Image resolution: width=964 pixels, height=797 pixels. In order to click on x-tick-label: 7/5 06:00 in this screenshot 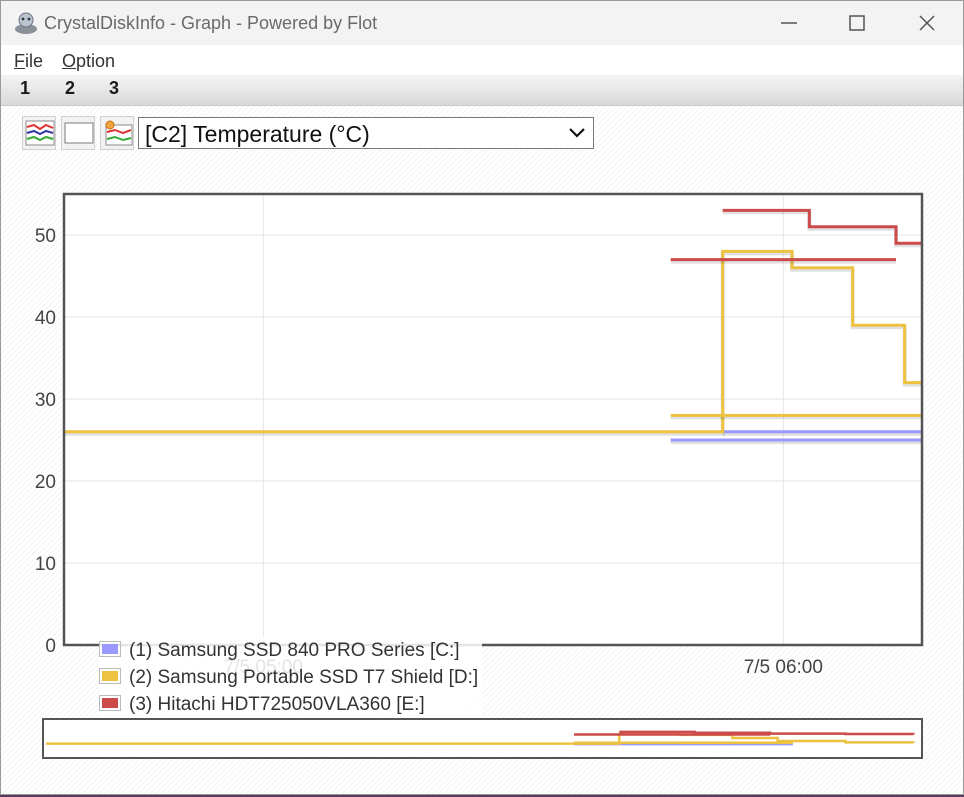, I will do `click(783, 667)`.